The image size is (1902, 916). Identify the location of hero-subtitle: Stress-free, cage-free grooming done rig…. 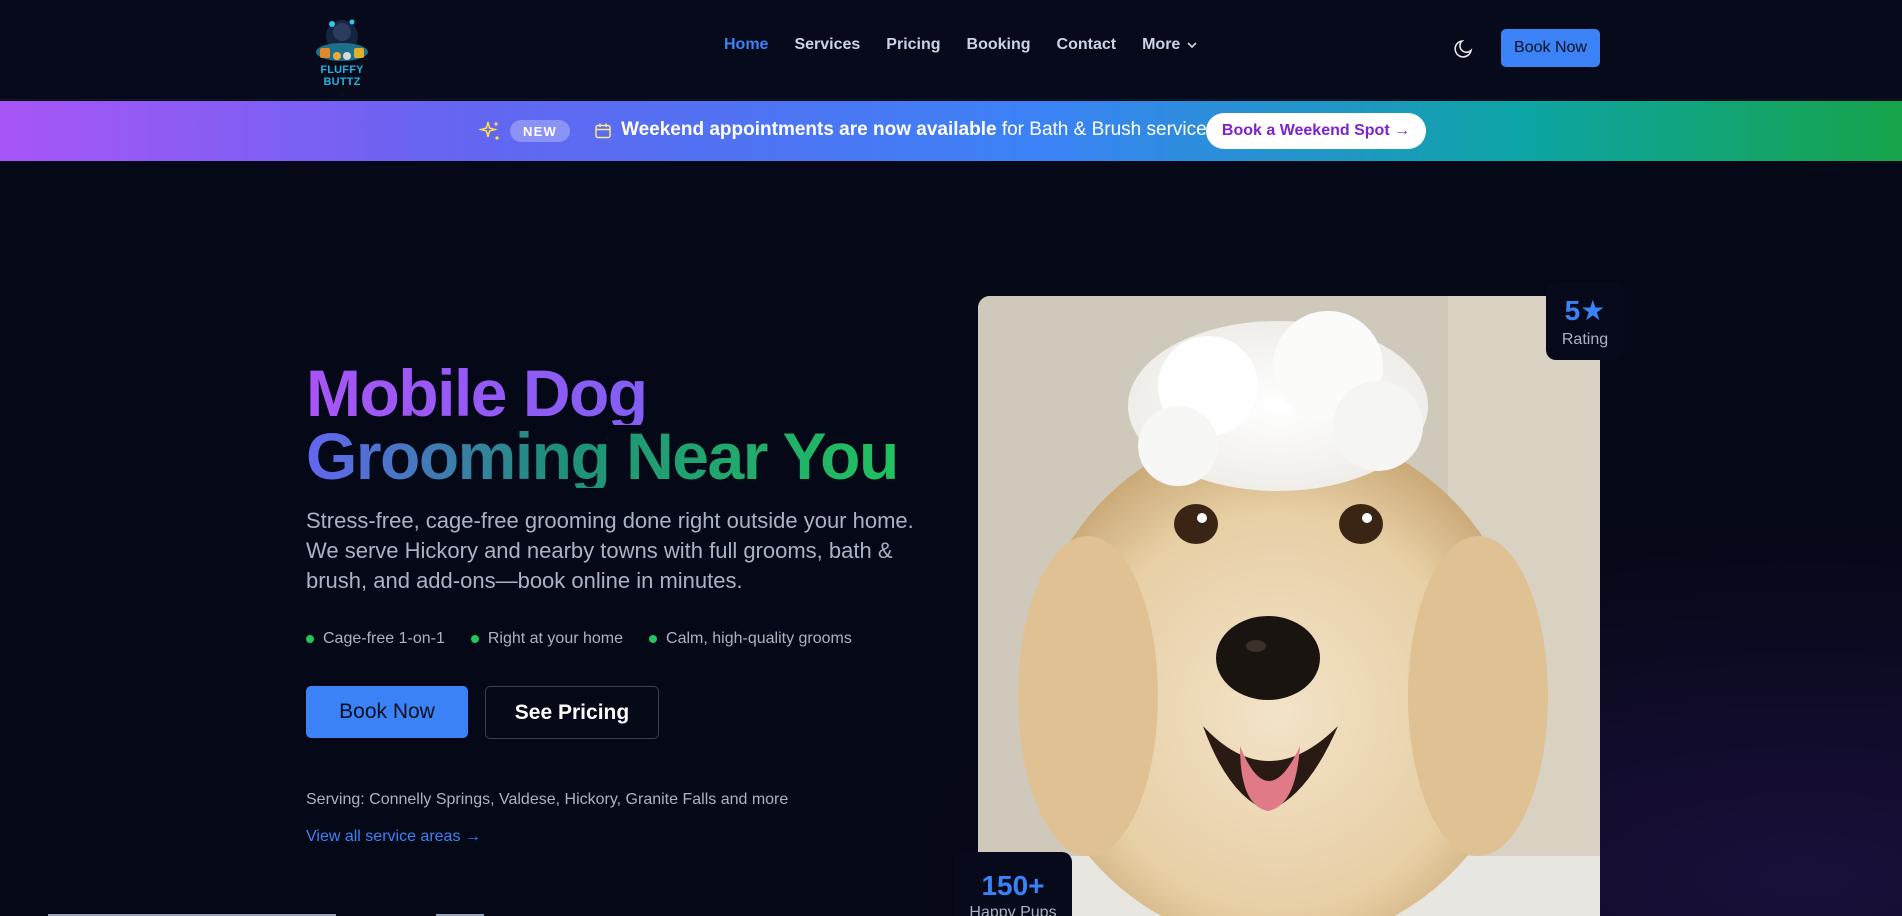
(610, 550).